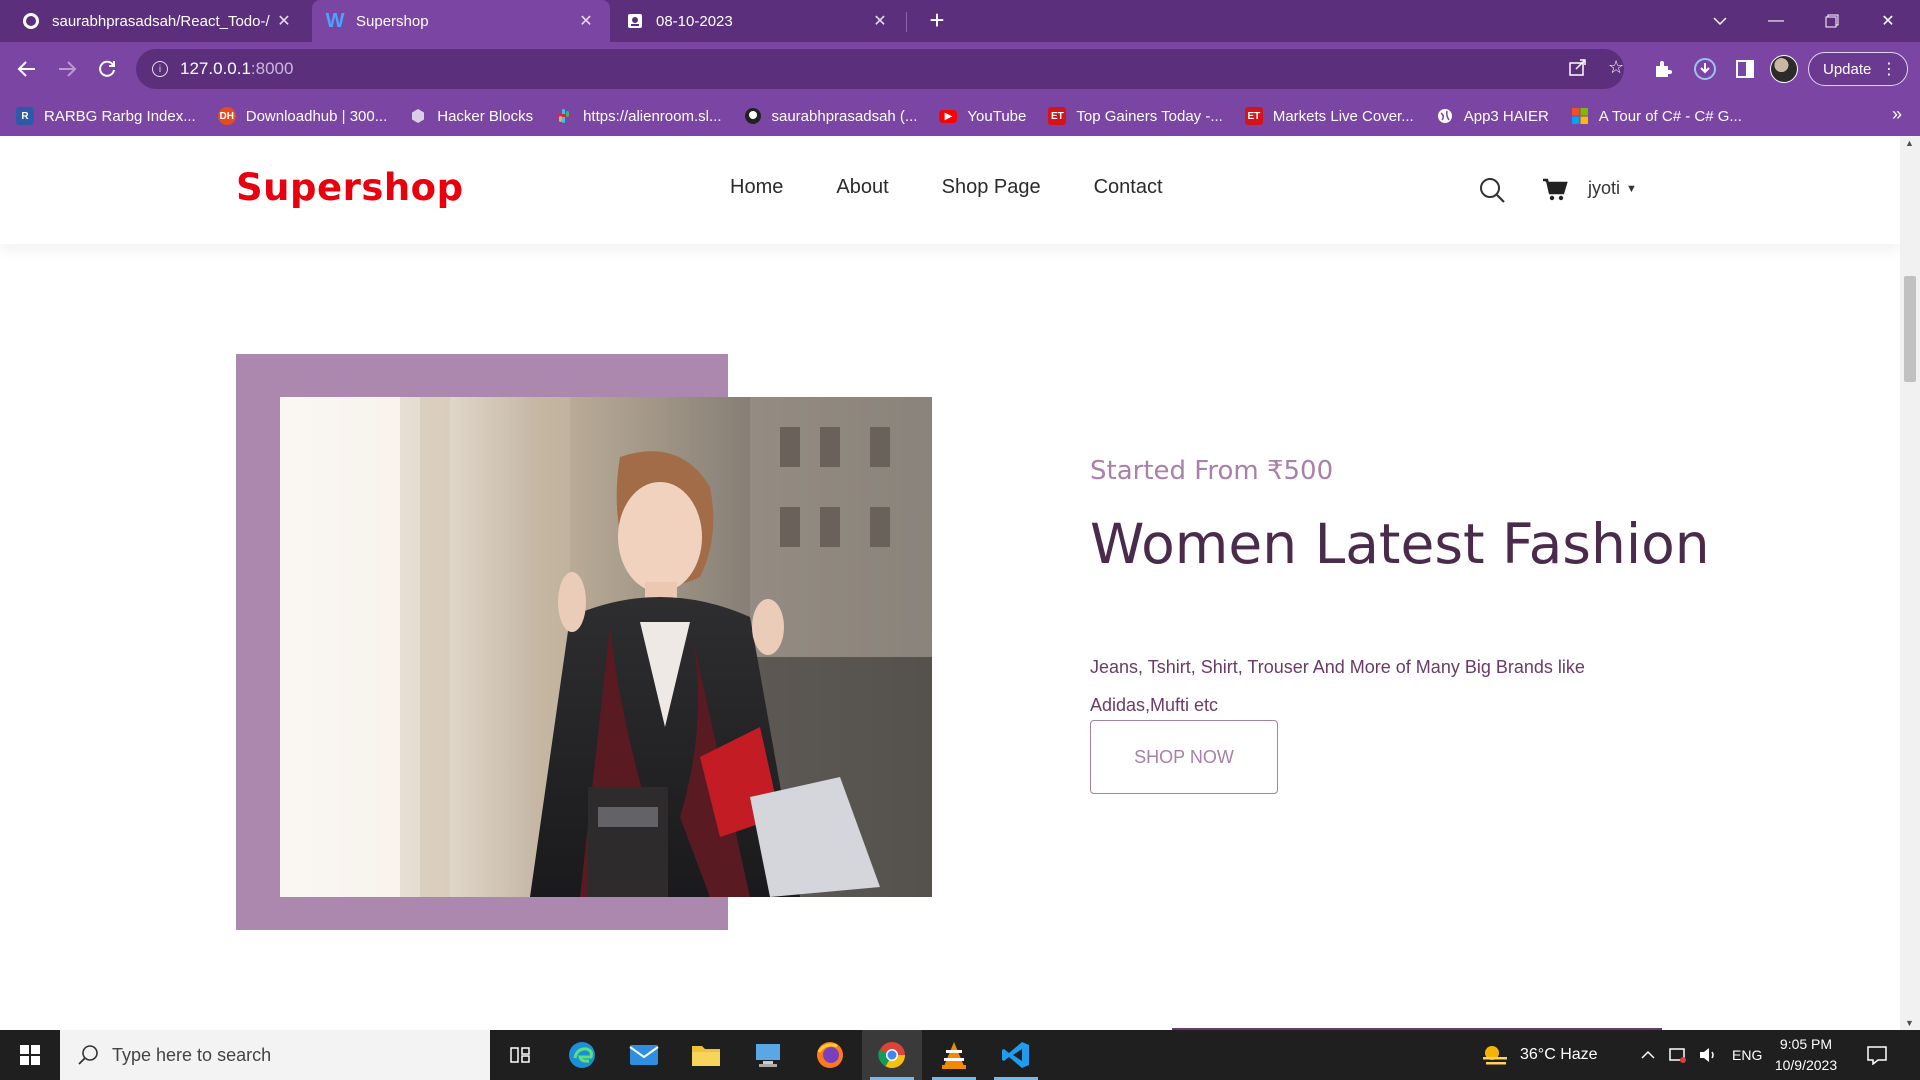 The width and height of the screenshot is (1920, 1080). I want to click on clock-date: 10/9/2023, so click(1806, 1065).